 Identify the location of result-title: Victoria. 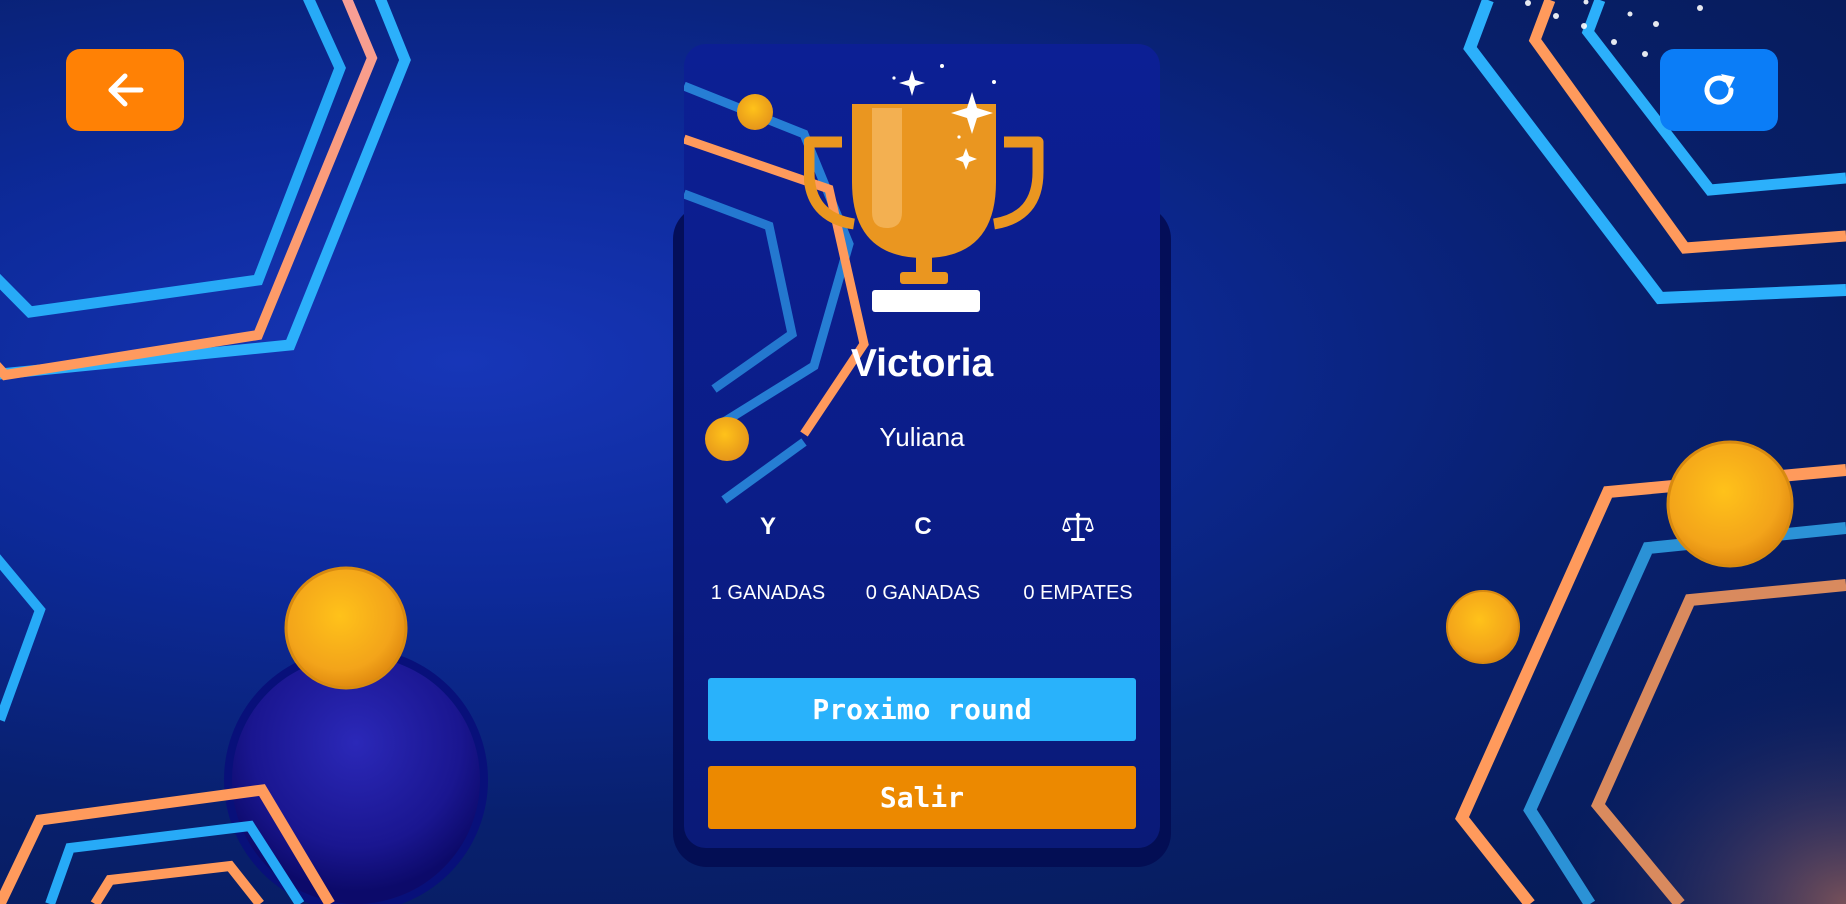
(922, 363).